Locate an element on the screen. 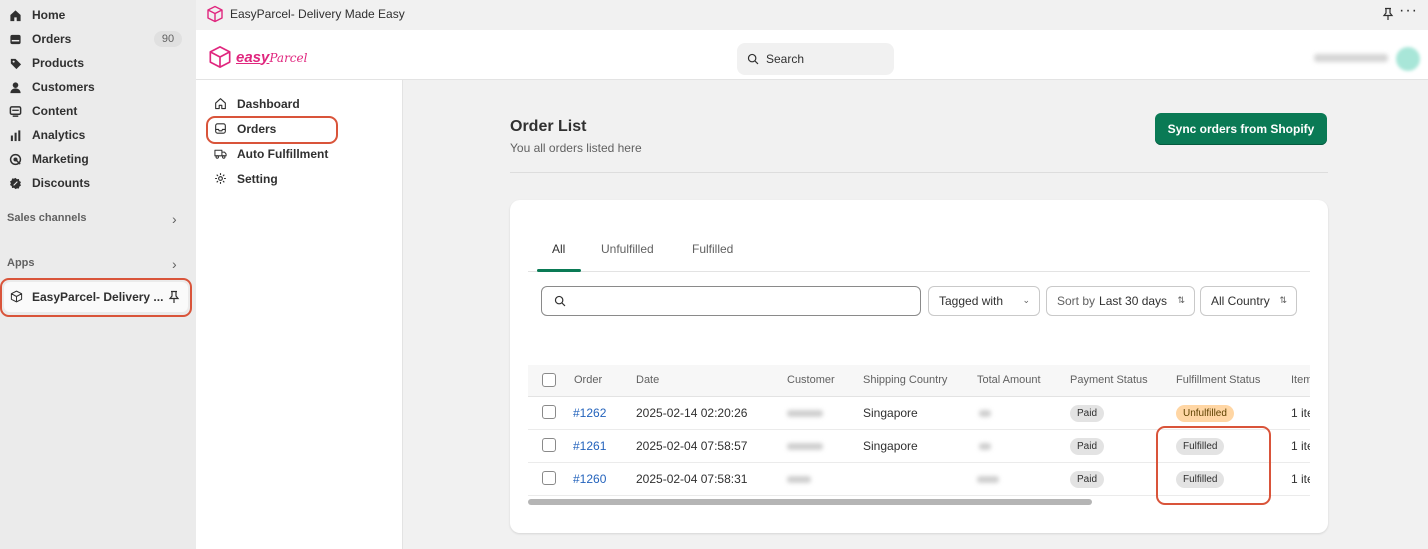 This screenshot has height=549, width=1428. target-icon is located at coordinates (15, 159).